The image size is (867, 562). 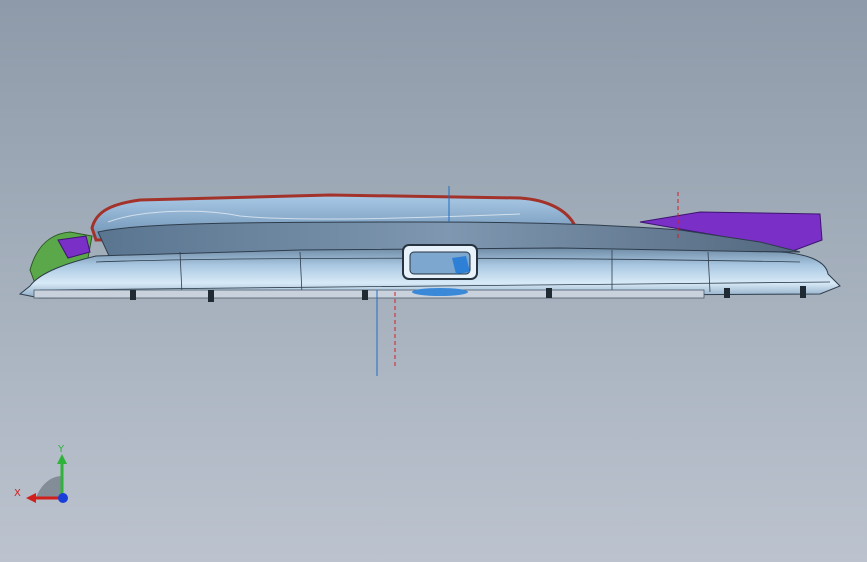 I want to click on triad-x-label: X, so click(x=17, y=493).